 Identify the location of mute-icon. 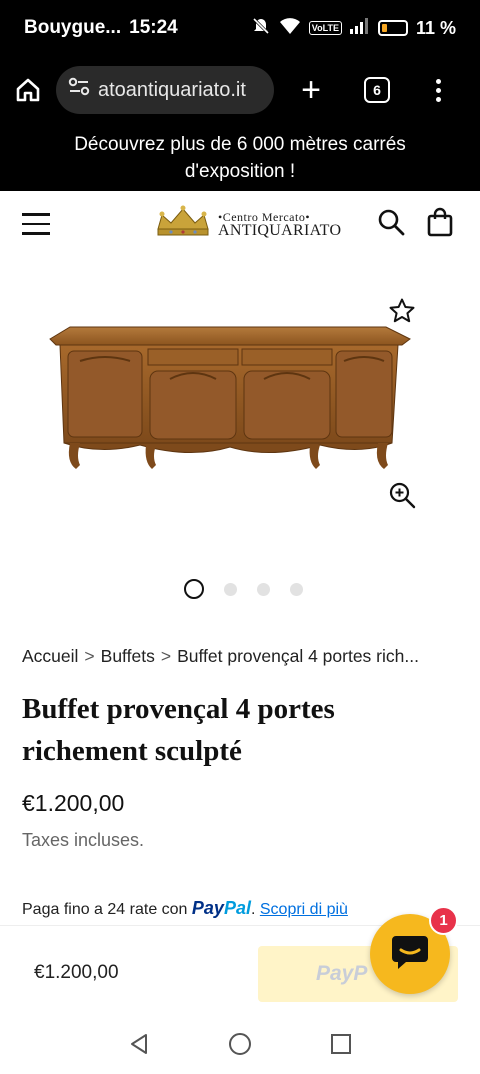
(261, 28).